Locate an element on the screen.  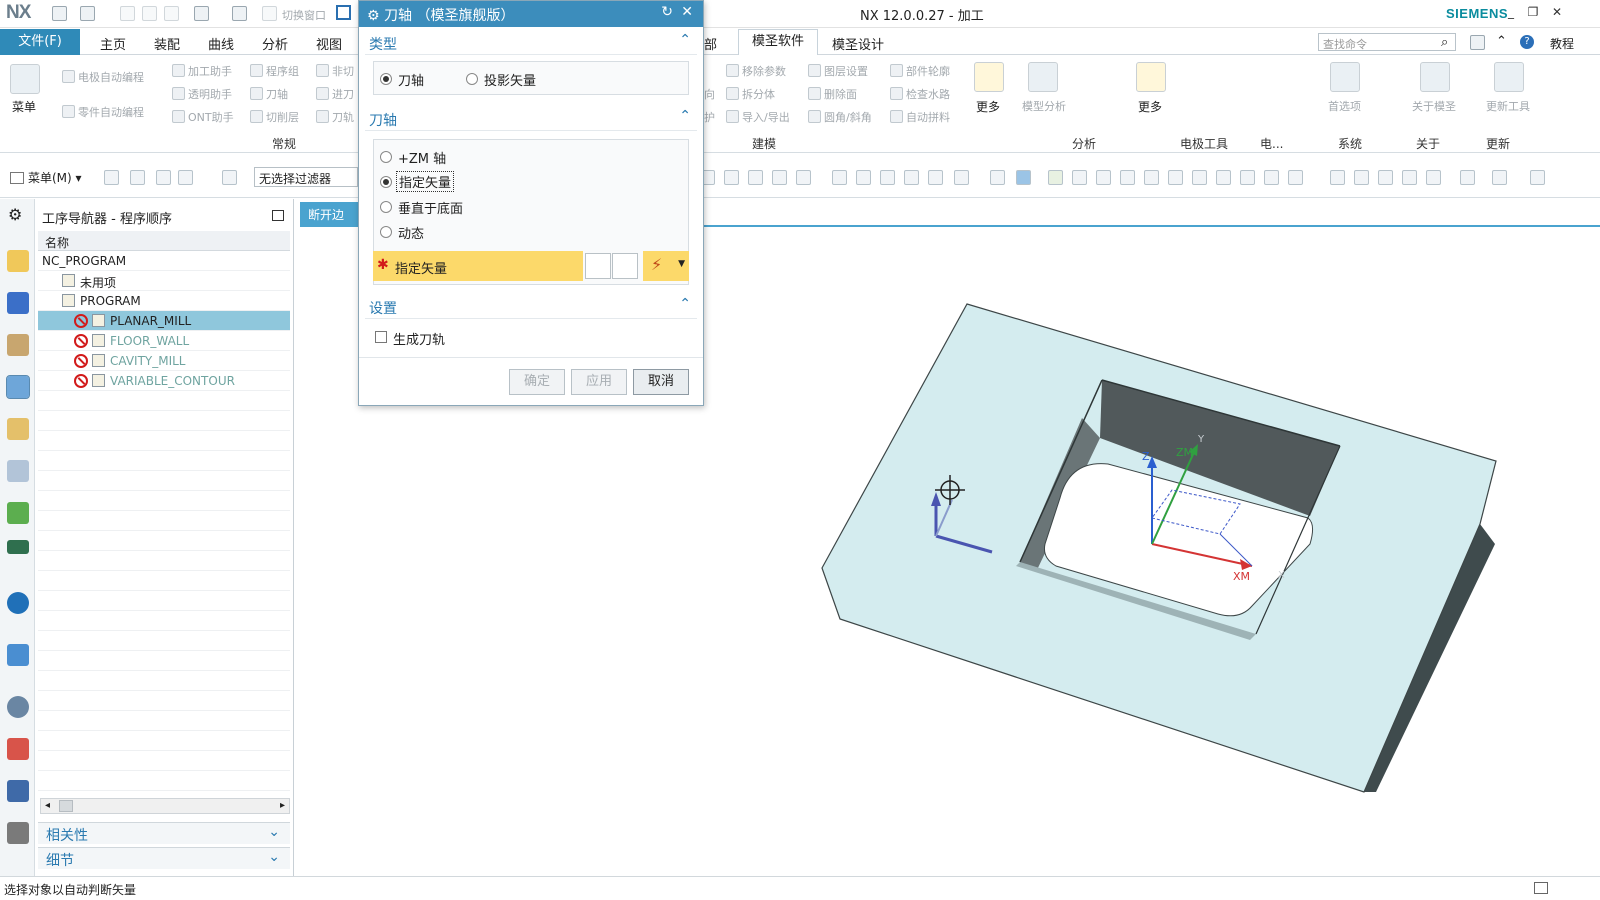
fit-view-icon is located at coordinates (1337, 177).